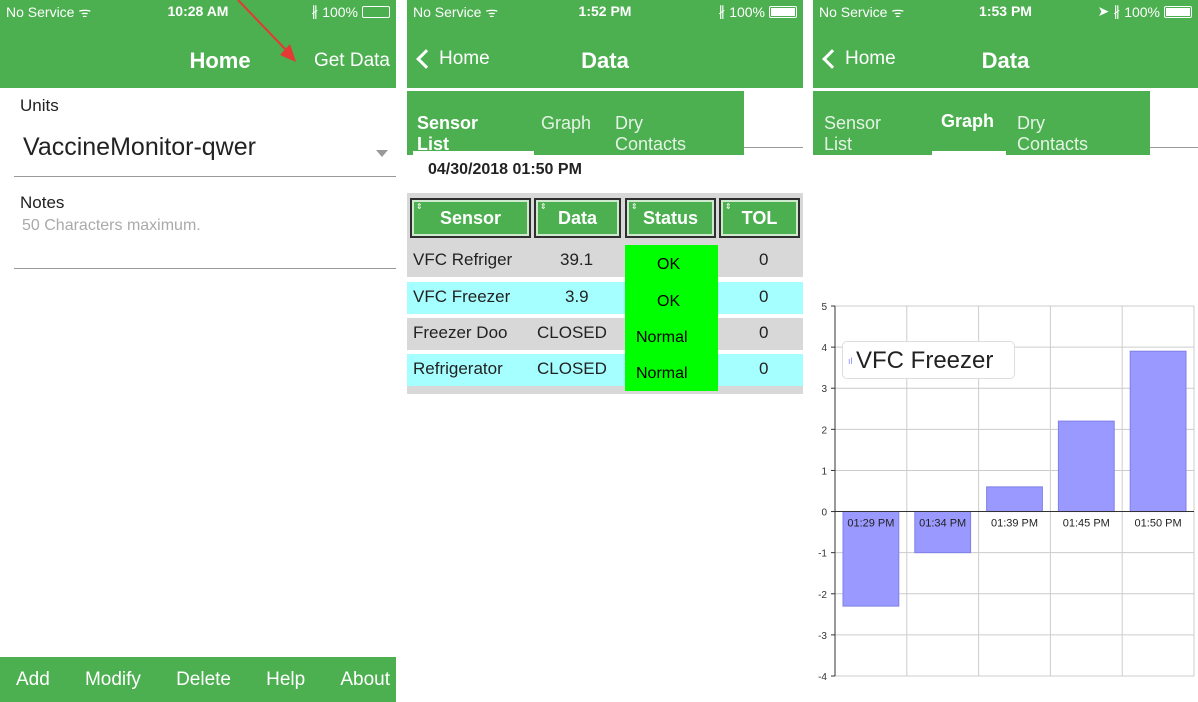 This screenshot has height=702, width=1198. I want to click on units-select: VaccineMonitor-qwer, so click(139, 147).